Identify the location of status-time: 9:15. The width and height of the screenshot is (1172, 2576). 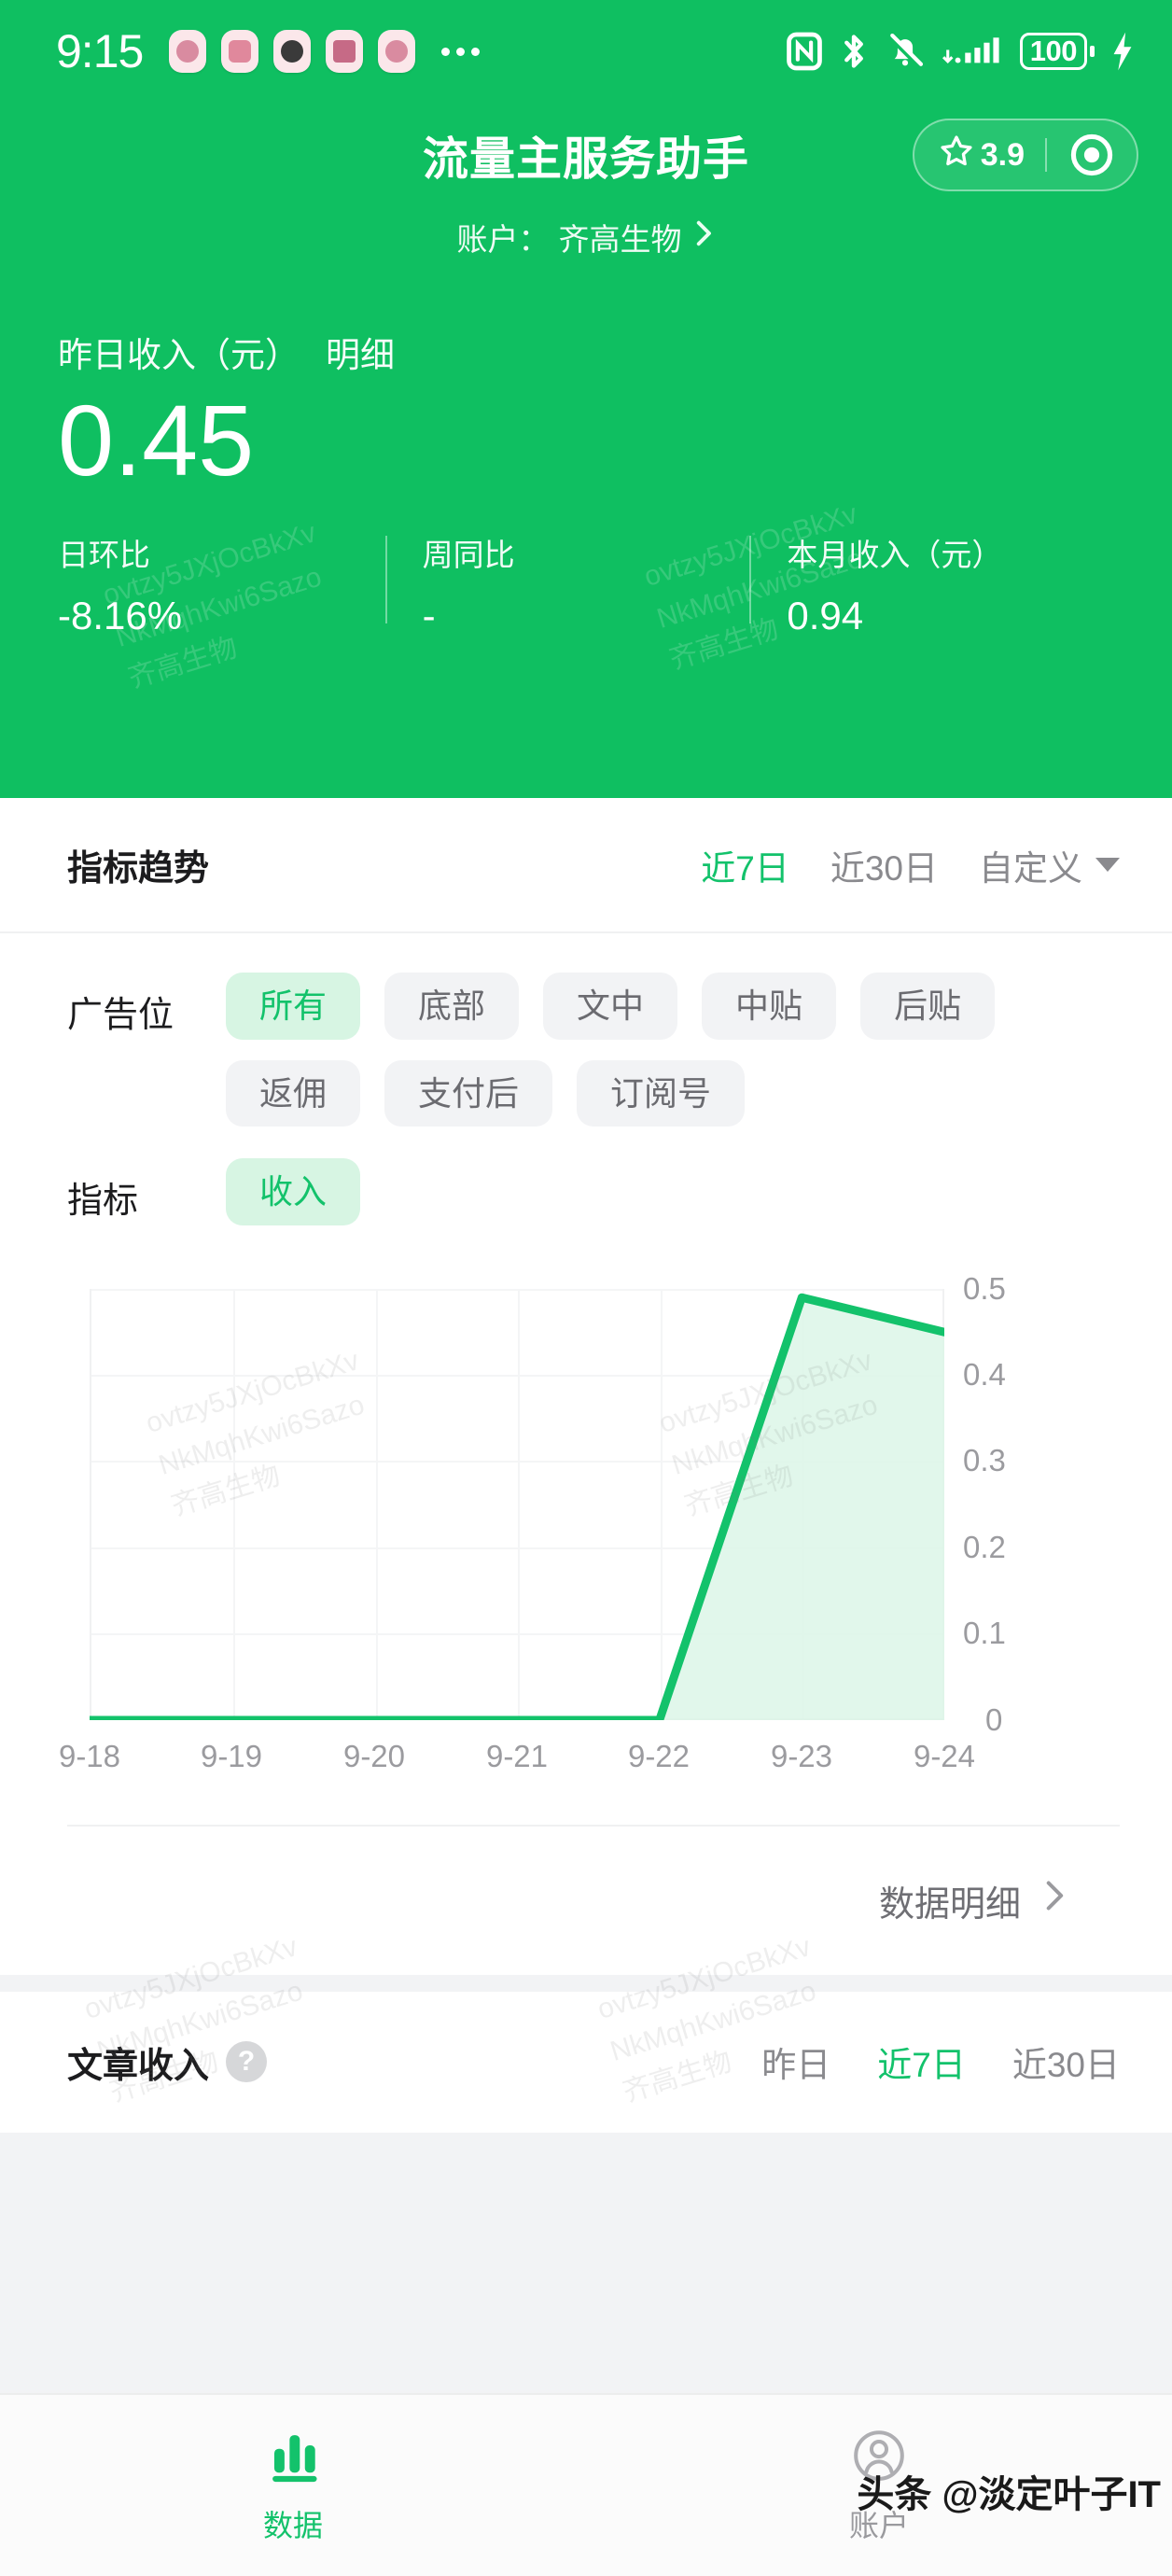
(100, 51).